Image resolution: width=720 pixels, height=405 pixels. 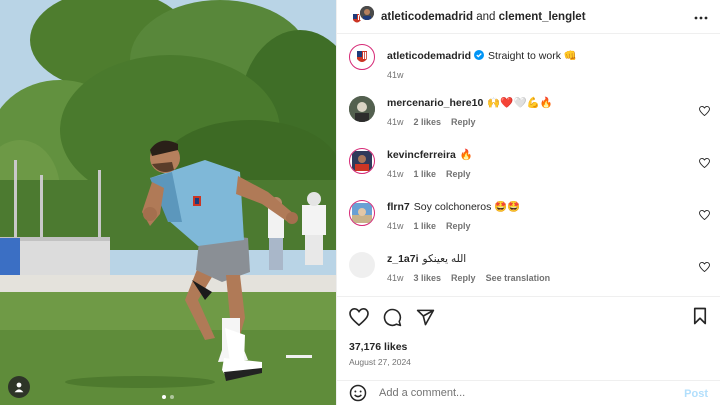 I want to click on comment-button, so click(x=392, y=317).